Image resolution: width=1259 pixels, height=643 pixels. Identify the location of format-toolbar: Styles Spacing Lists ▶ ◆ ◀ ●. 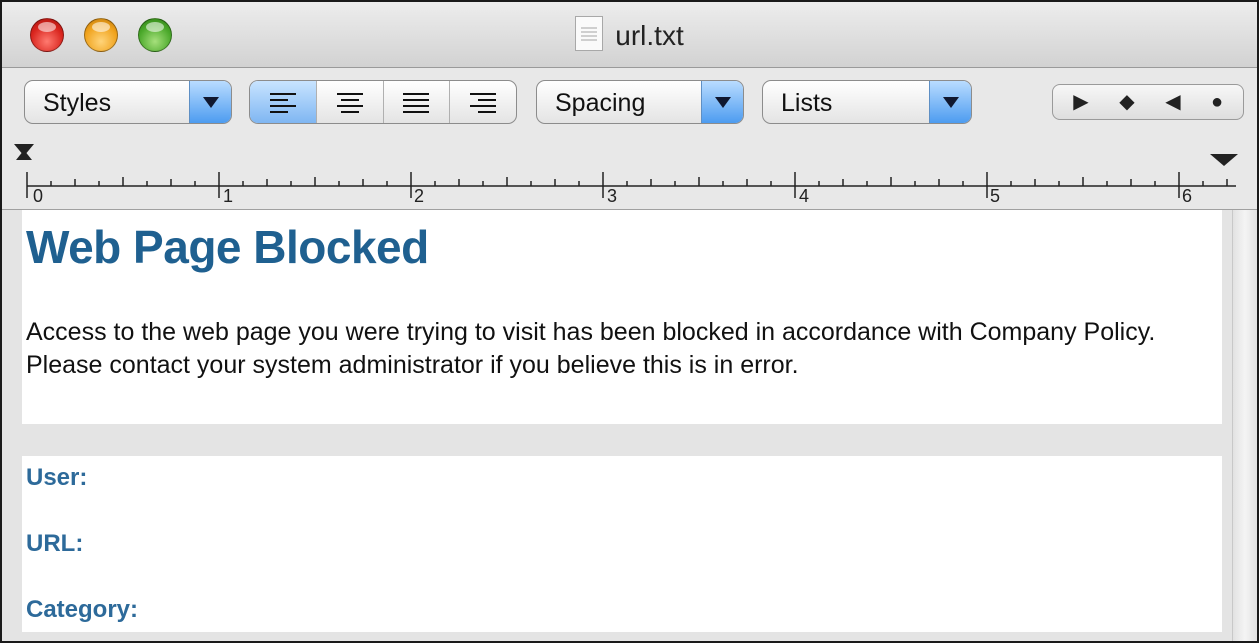
(629, 104).